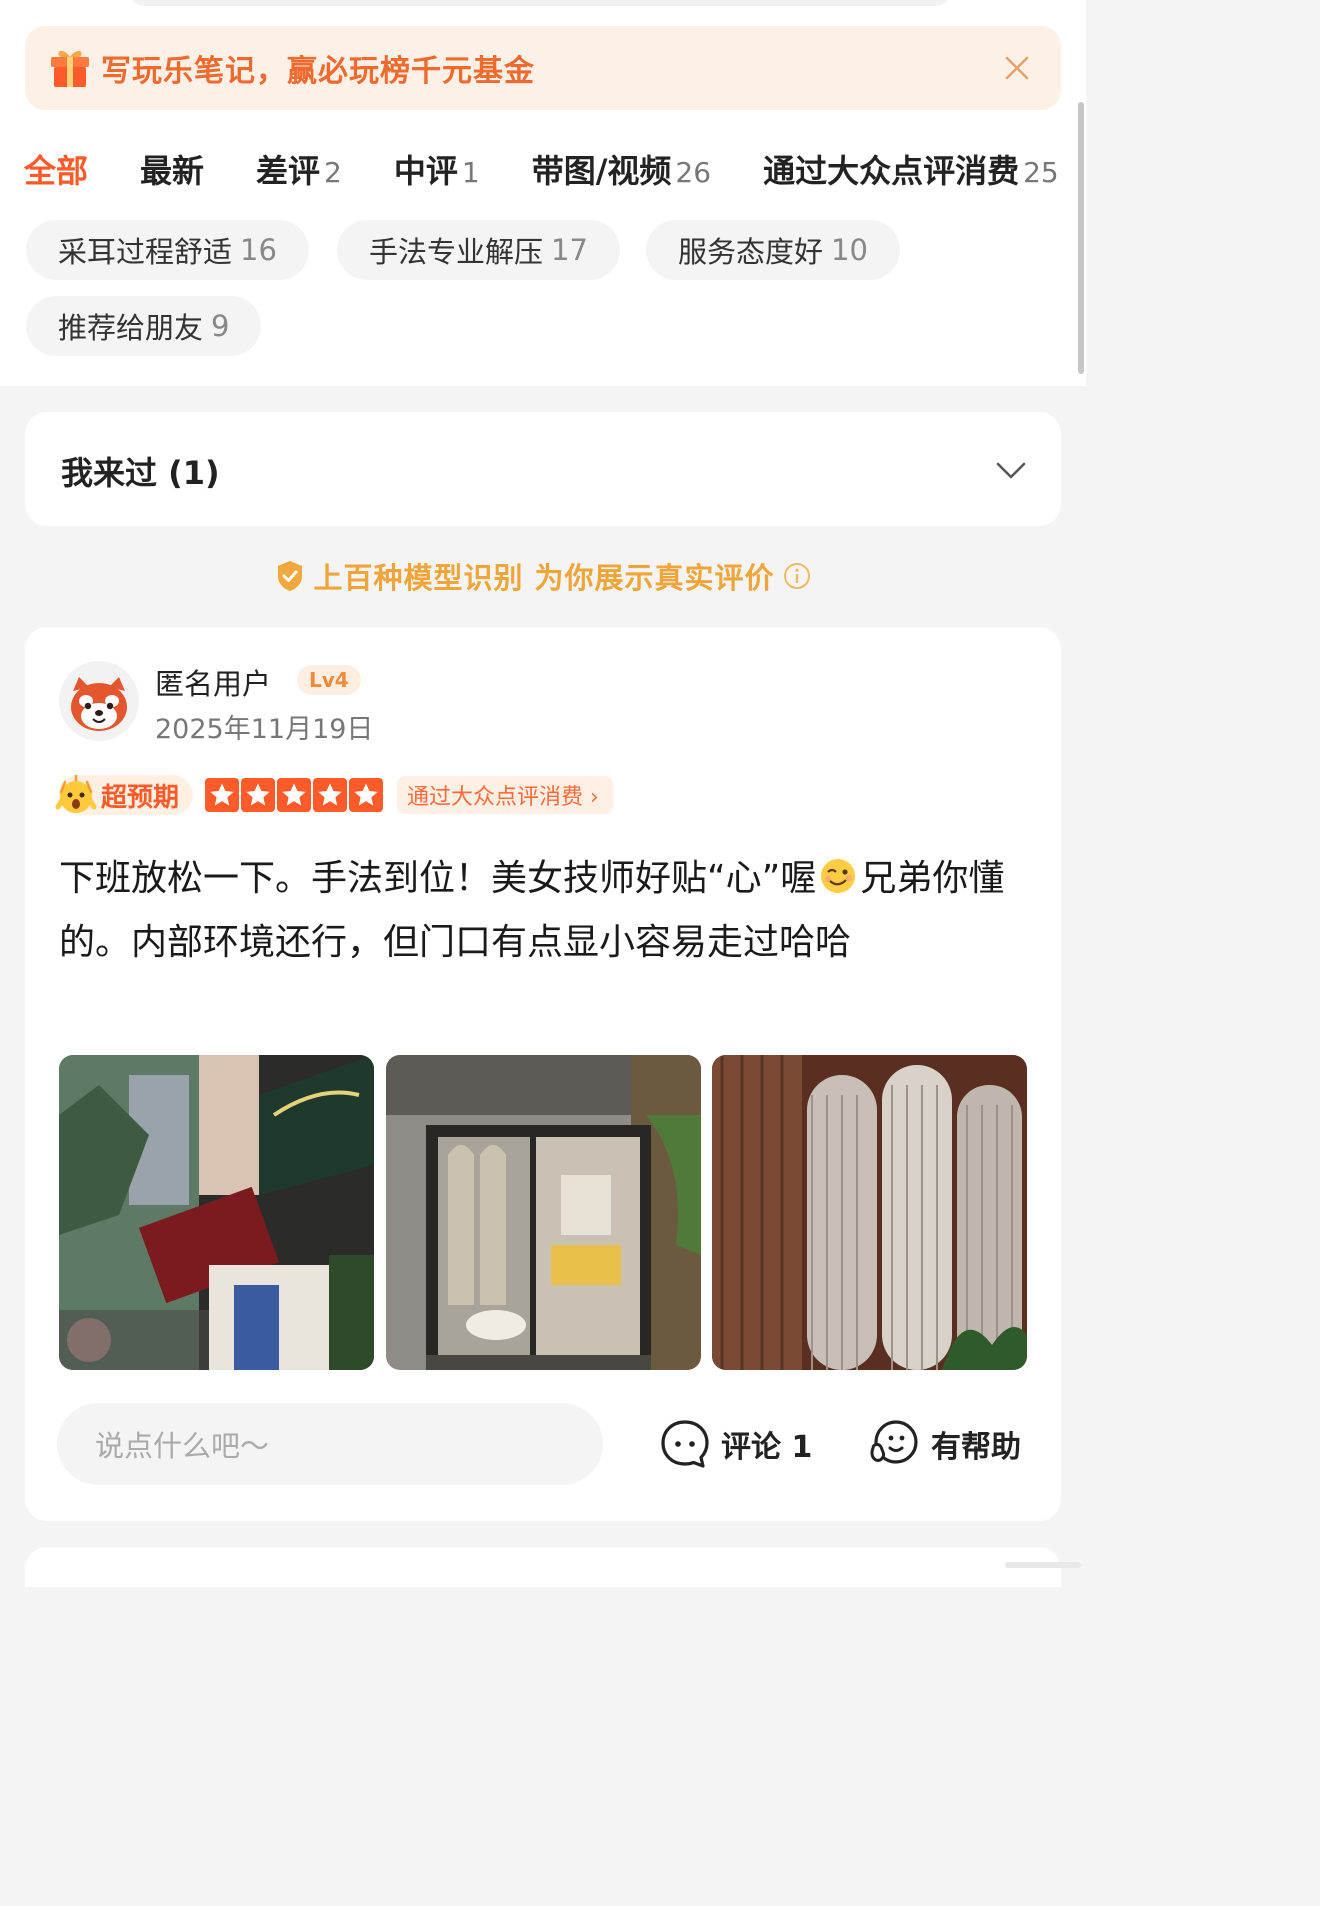 The height and width of the screenshot is (1906, 1320). Describe the element at coordinates (543, 1212) in the screenshot. I see `entrance-photo` at that location.